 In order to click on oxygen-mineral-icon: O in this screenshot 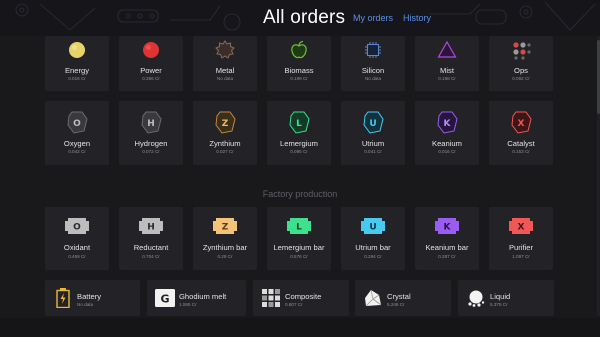, I will do `click(77, 122)`.